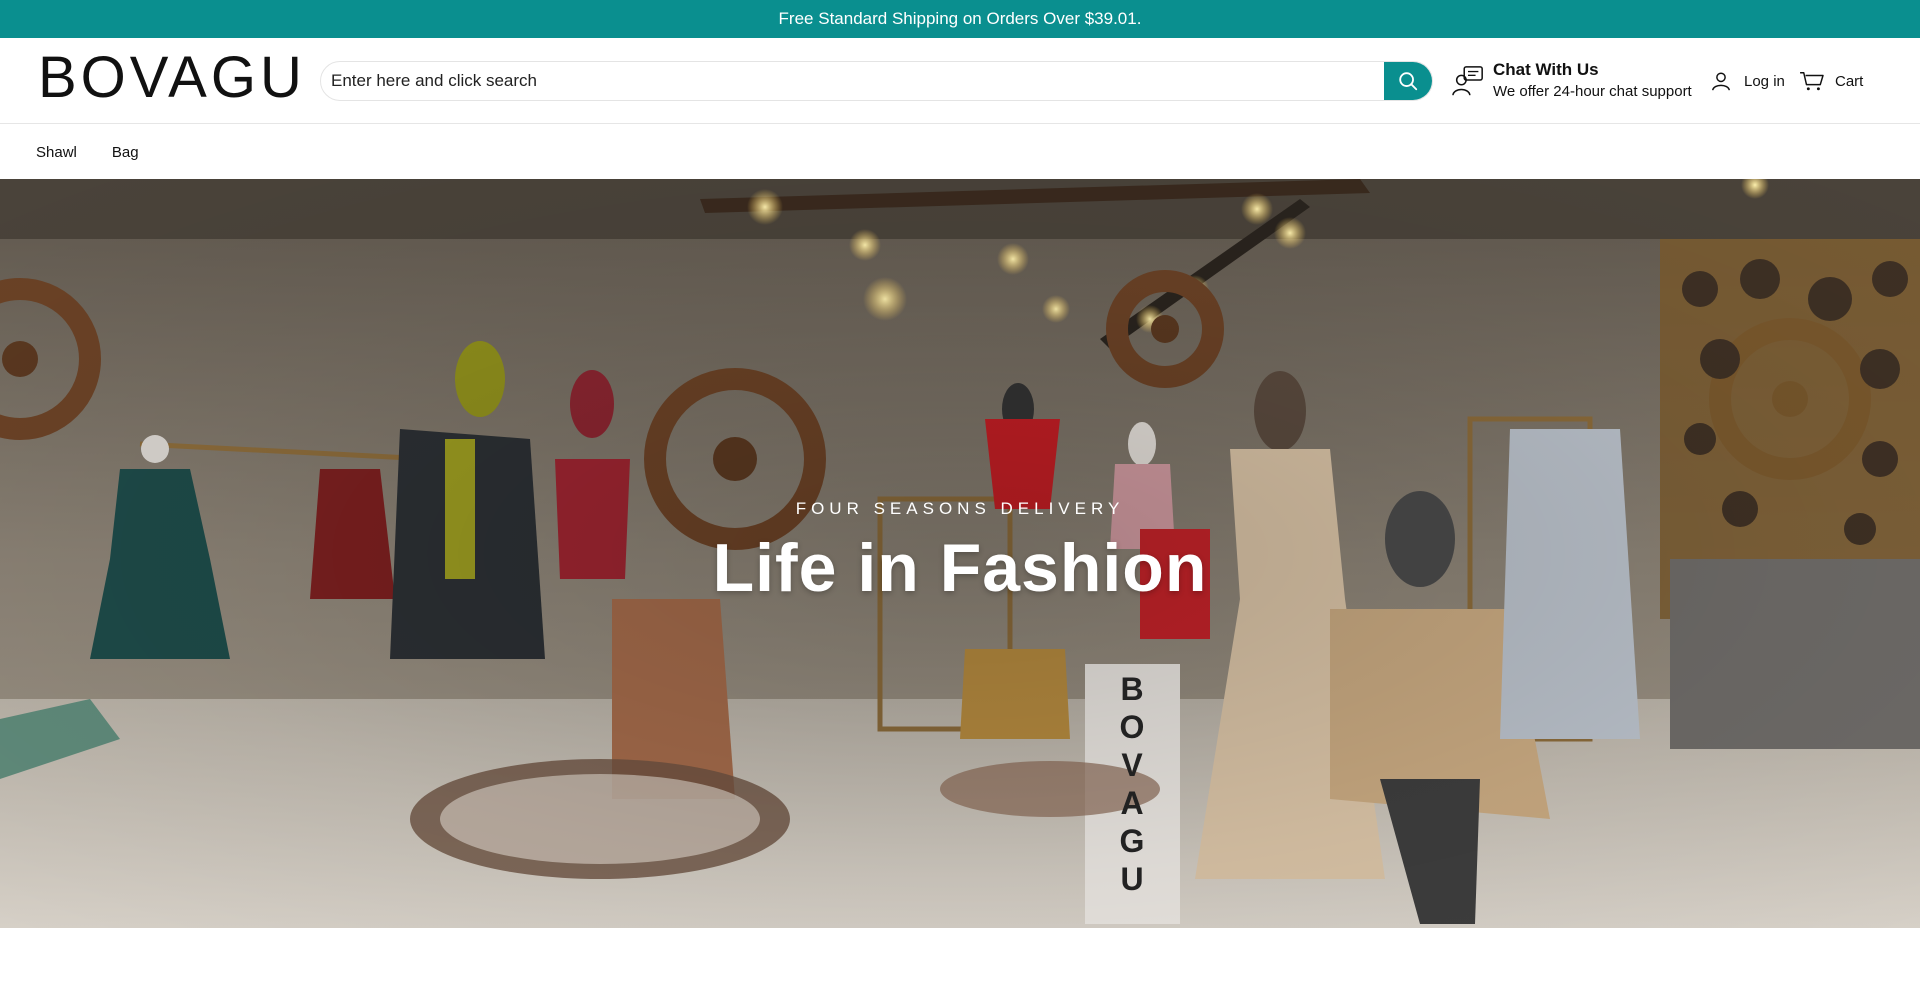 This screenshot has width=1920, height=993. What do you see at coordinates (1831, 81) in the screenshot?
I see `cart-link: Cart` at bounding box center [1831, 81].